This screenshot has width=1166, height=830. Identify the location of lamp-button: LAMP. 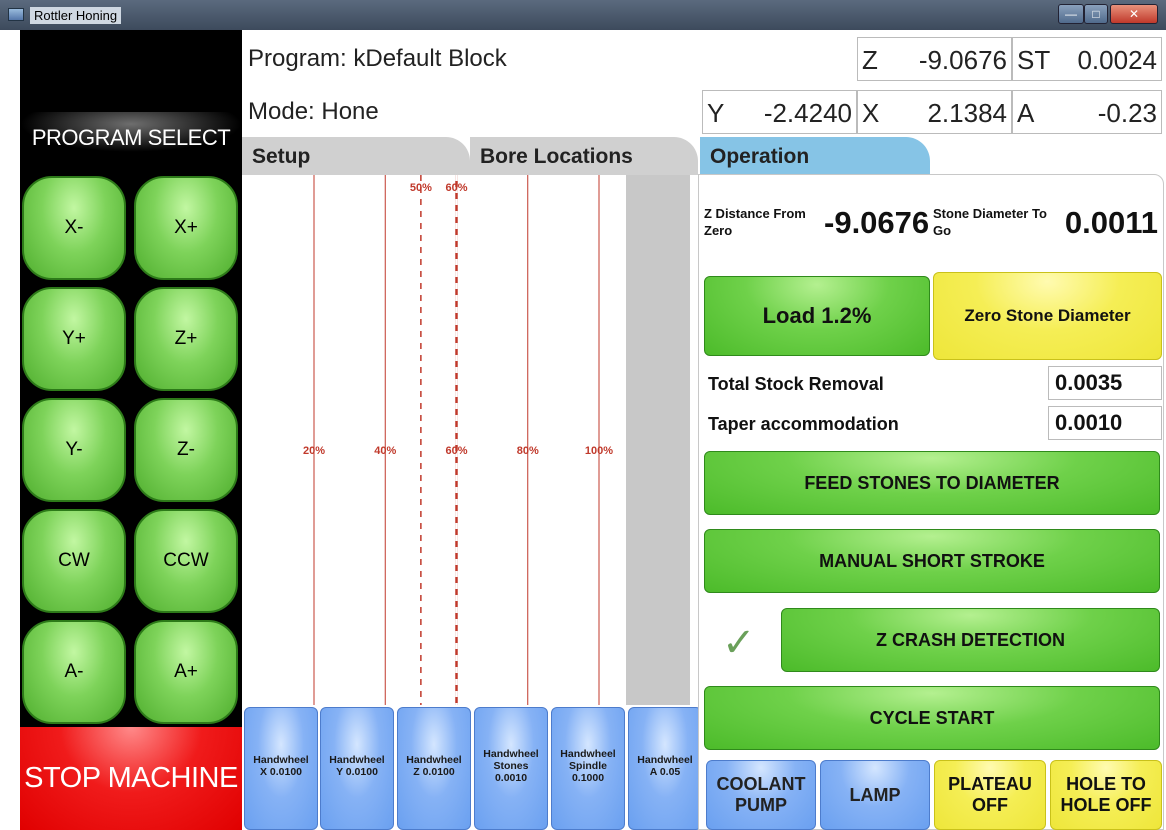
(875, 795).